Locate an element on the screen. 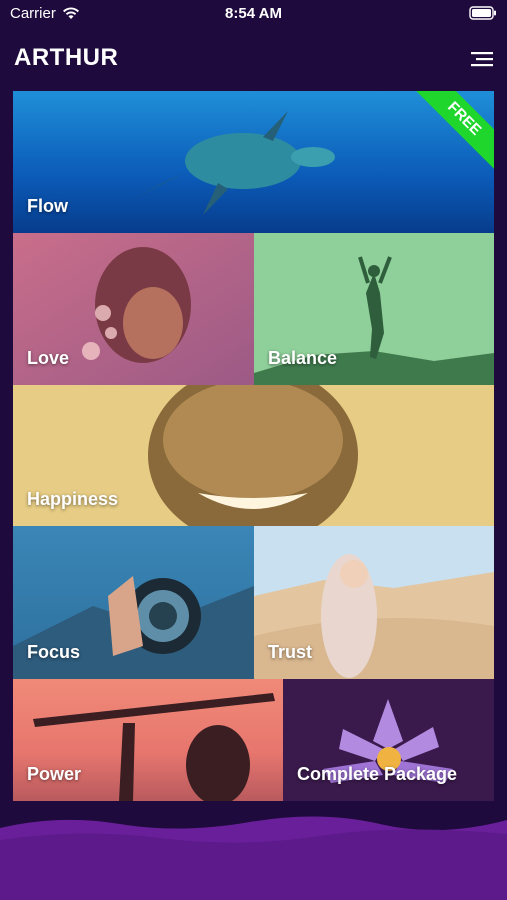 Image resolution: width=507 pixels, height=900 pixels. flow-image is located at coordinates (253, 162).